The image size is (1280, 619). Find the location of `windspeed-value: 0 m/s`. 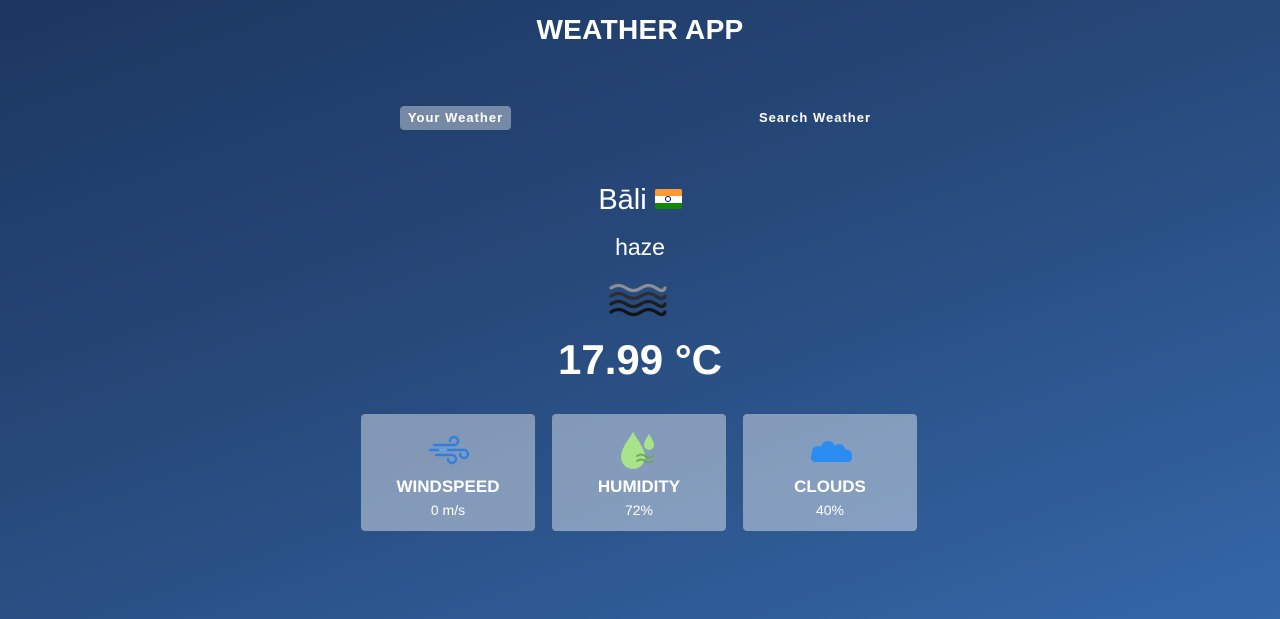

windspeed-value: 0 m/s is located at coordinates (448, 510).